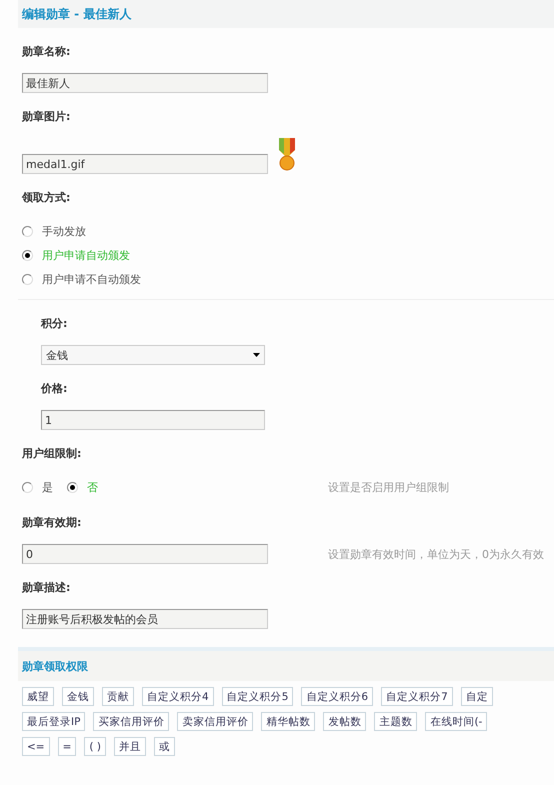 This screenshot has width=554, height=785. What do you see at coordinates (287, 155) in the screenshot?
I see `medal-icon` at bounding box center [287, 155].